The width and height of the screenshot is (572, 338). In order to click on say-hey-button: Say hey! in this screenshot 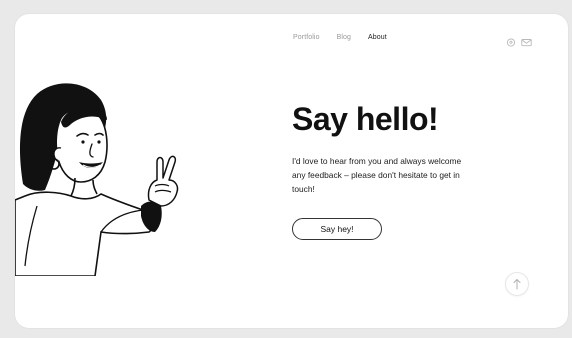, I will do `click(337, 229)`.